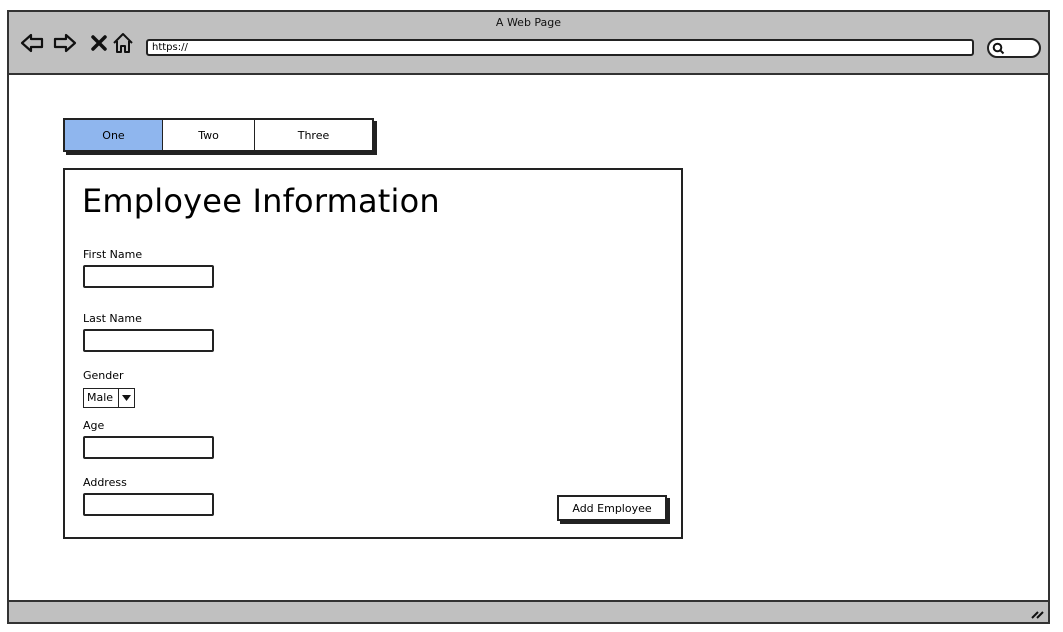 This screenshot has height=632, width=1063. What do you see at coordinates (94, 425) in the screenshot?
I see `age-label: Age` at bounding box center [94, 425].